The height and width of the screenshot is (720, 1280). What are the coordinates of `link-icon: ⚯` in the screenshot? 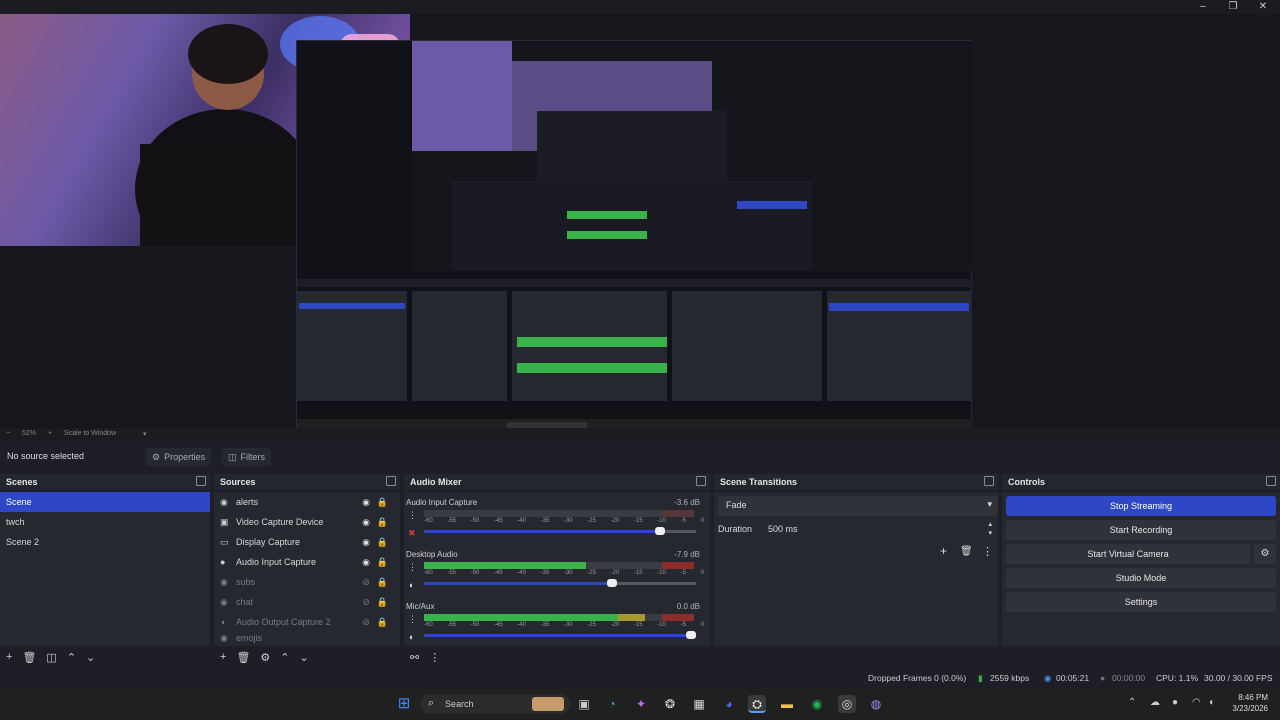 It's located at (414, 657).